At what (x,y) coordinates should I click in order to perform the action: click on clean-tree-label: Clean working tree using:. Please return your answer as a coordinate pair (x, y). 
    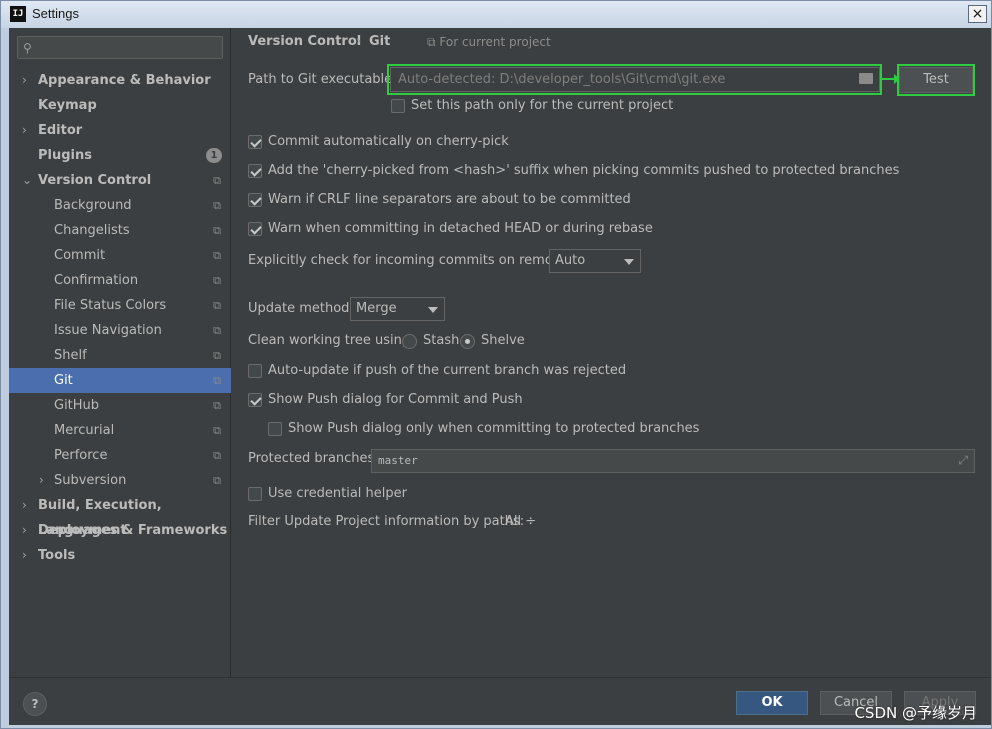
    Looking at the image, I should click on (331, 340).